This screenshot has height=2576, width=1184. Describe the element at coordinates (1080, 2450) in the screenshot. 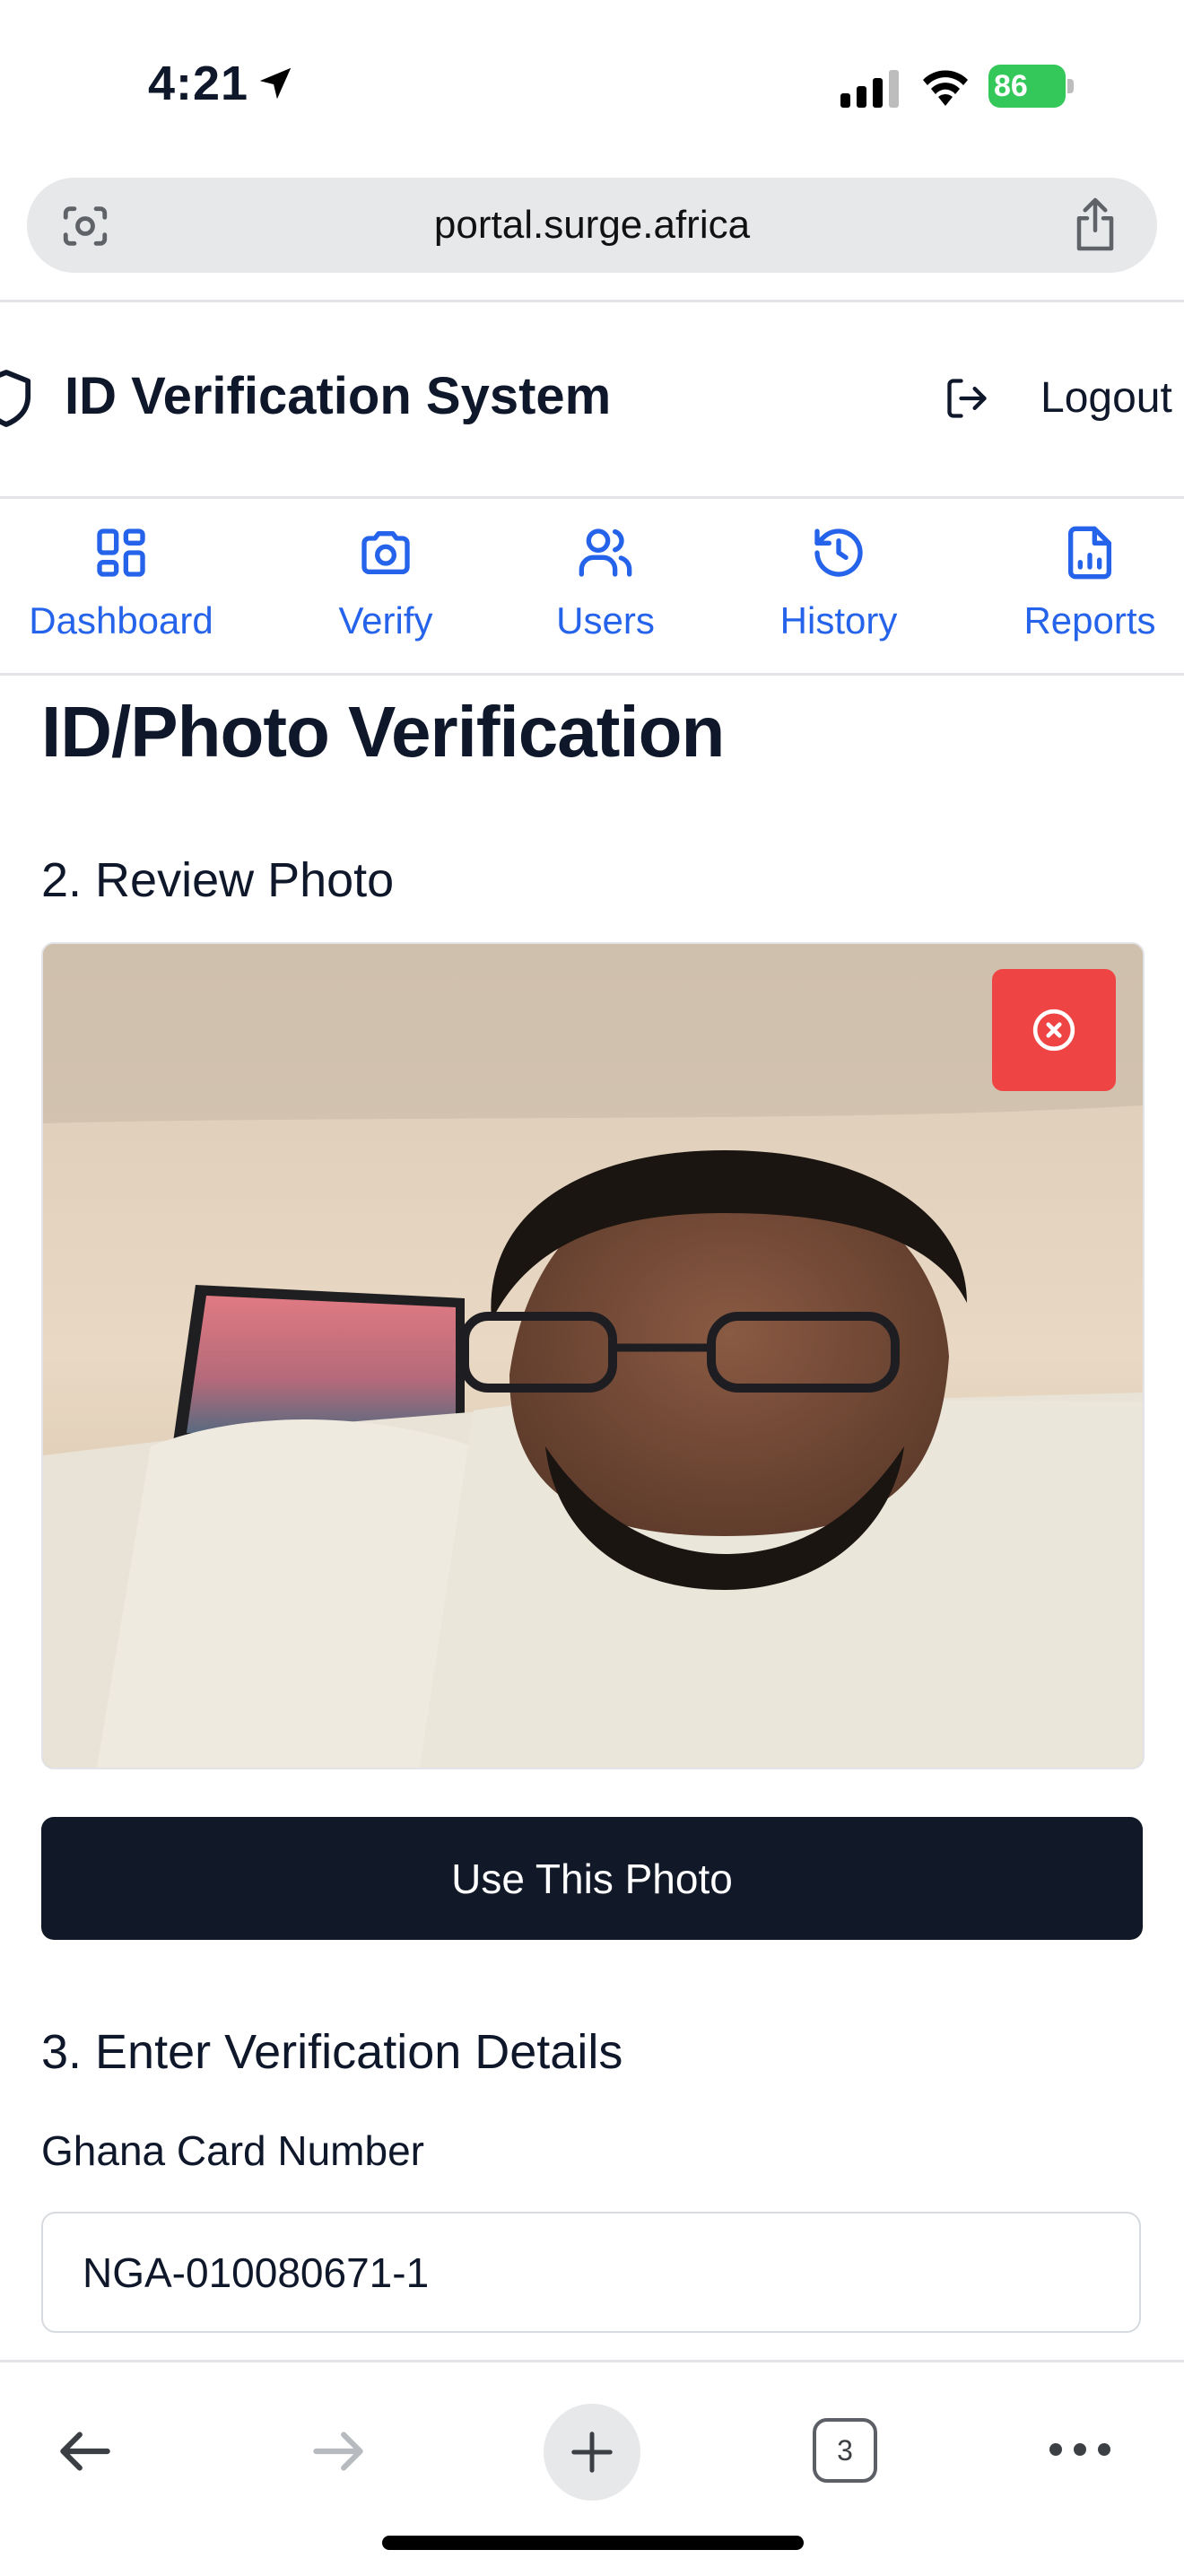

I see `more-options-icon` at that location.